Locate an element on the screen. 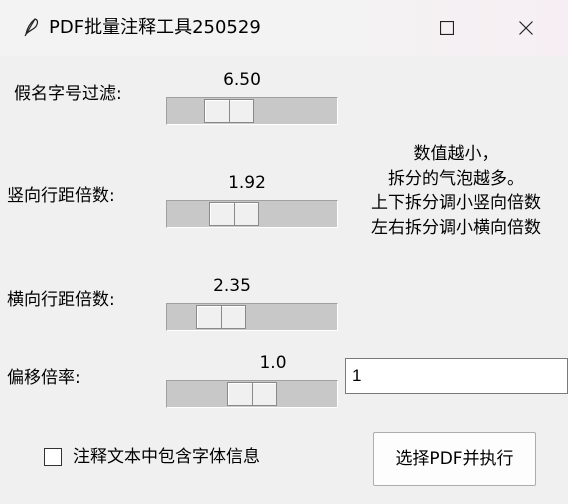  help-line: 左右拆分调小横向倍数 is located at coordinates (456, 227).